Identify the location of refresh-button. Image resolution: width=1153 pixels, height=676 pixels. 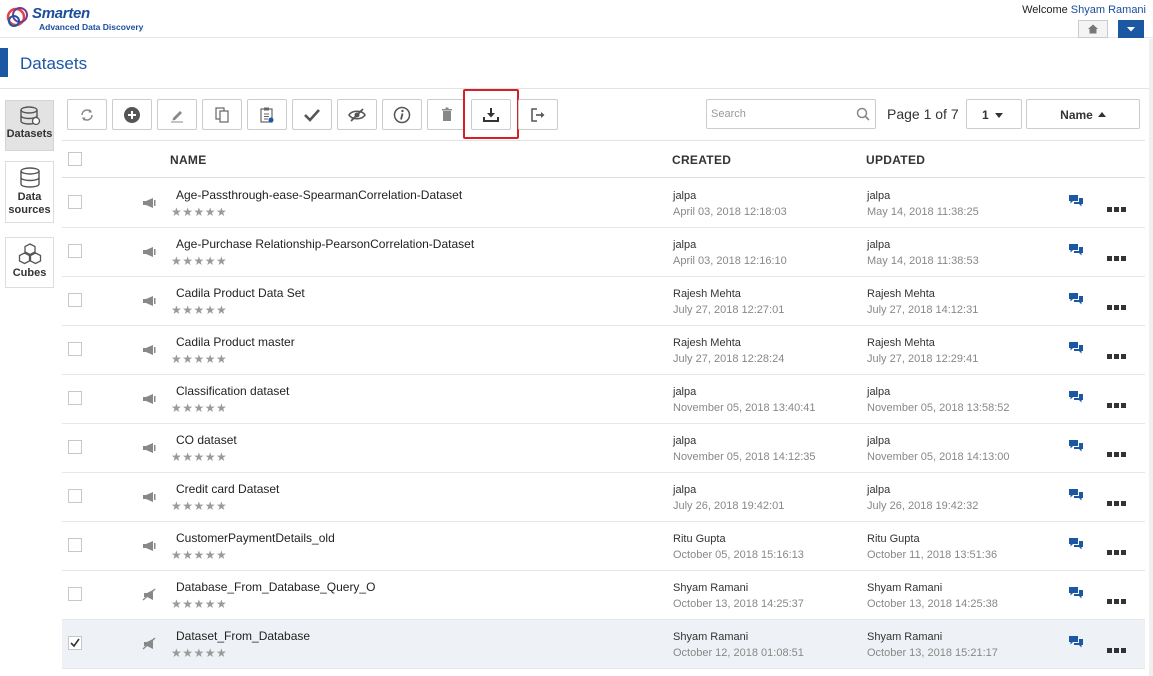
(87, 114).